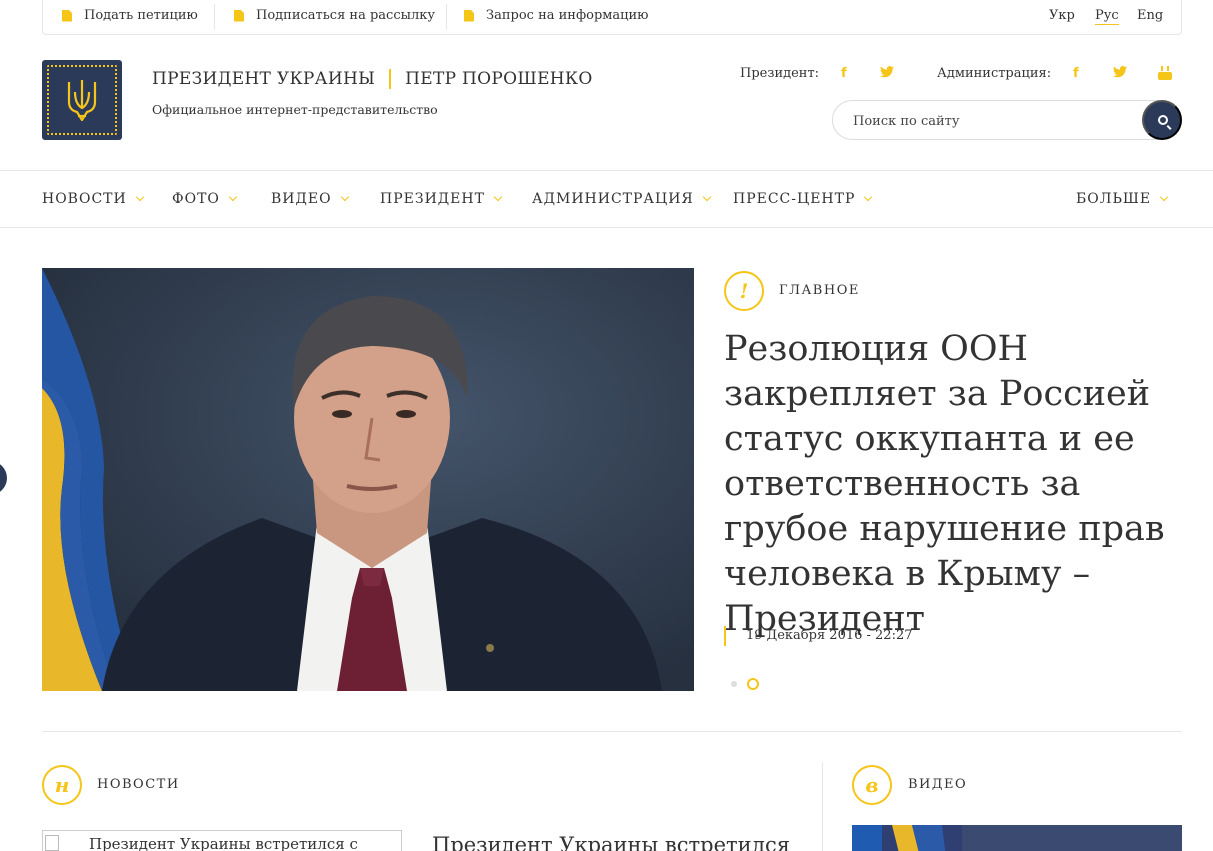 Image resolution: width=1213 pixels, height=851 pixels. What do you see at coordinates (844, 73) in the screenshot?
I see `president-facebook-icon: f` at bounding box center [844, 73].